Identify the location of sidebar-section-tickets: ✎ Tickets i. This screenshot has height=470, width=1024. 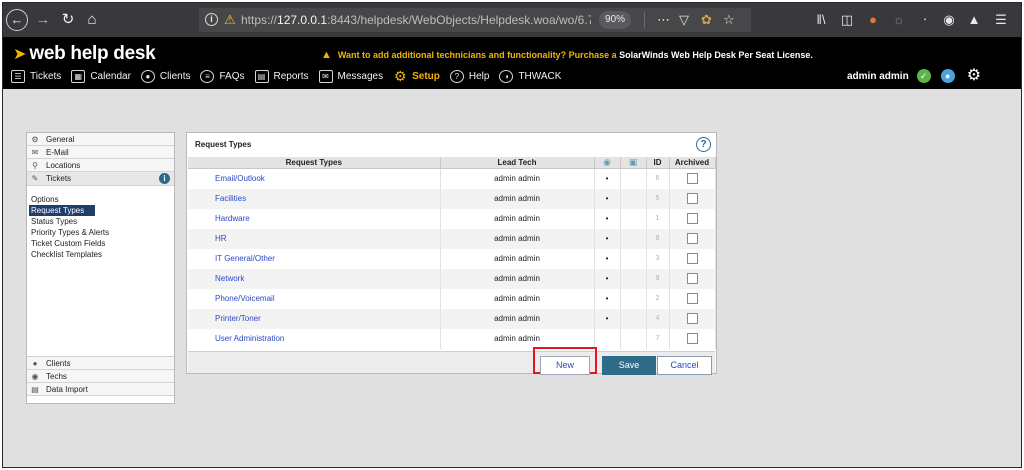
(100, 179).